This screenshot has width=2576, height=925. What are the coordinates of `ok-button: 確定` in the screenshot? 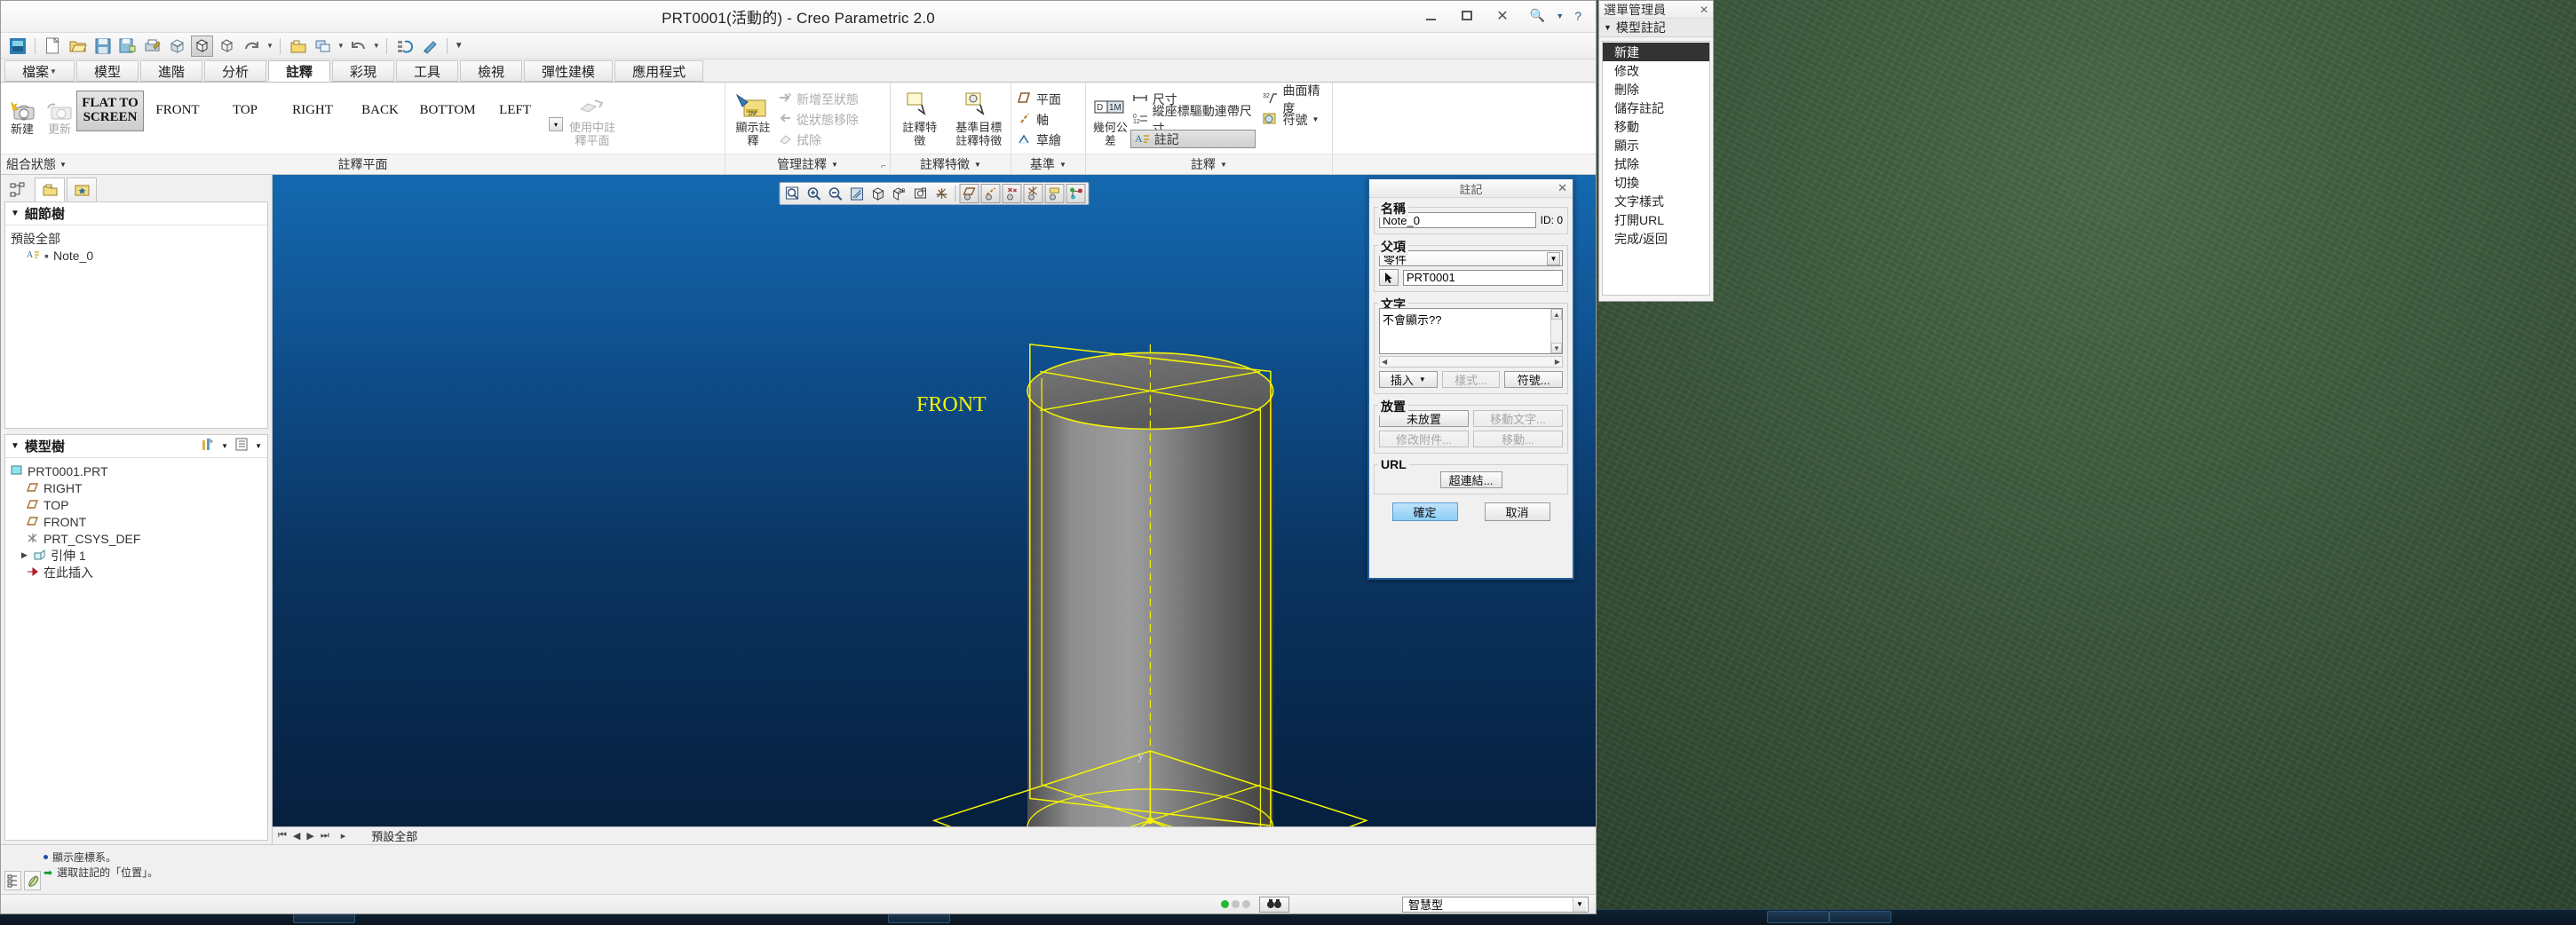 It's located at (1425, 511).